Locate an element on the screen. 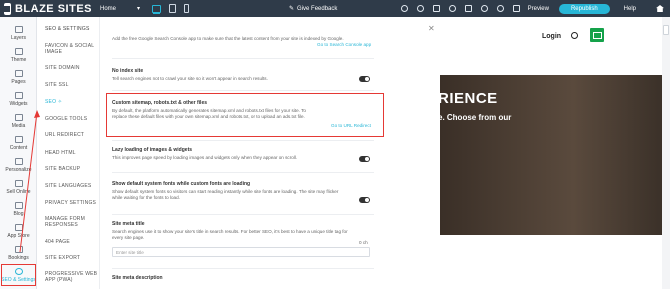  settings-nav-item: GOOGLE TOOLS is located at coordinates (72, 119).